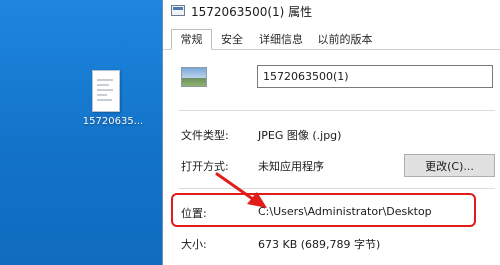 The width and height of the screenshot is (500, 265). What do you see at coordinates (232, 39) in the screenshot?
I see `tab-security: 安全` at bounding box center [232, 39].